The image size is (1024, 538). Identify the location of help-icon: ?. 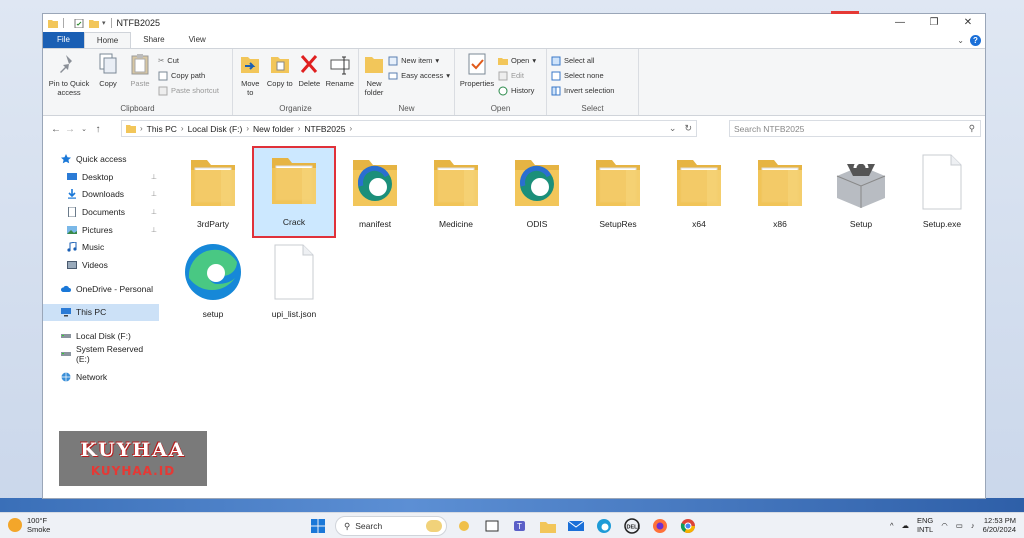
(975, 40).